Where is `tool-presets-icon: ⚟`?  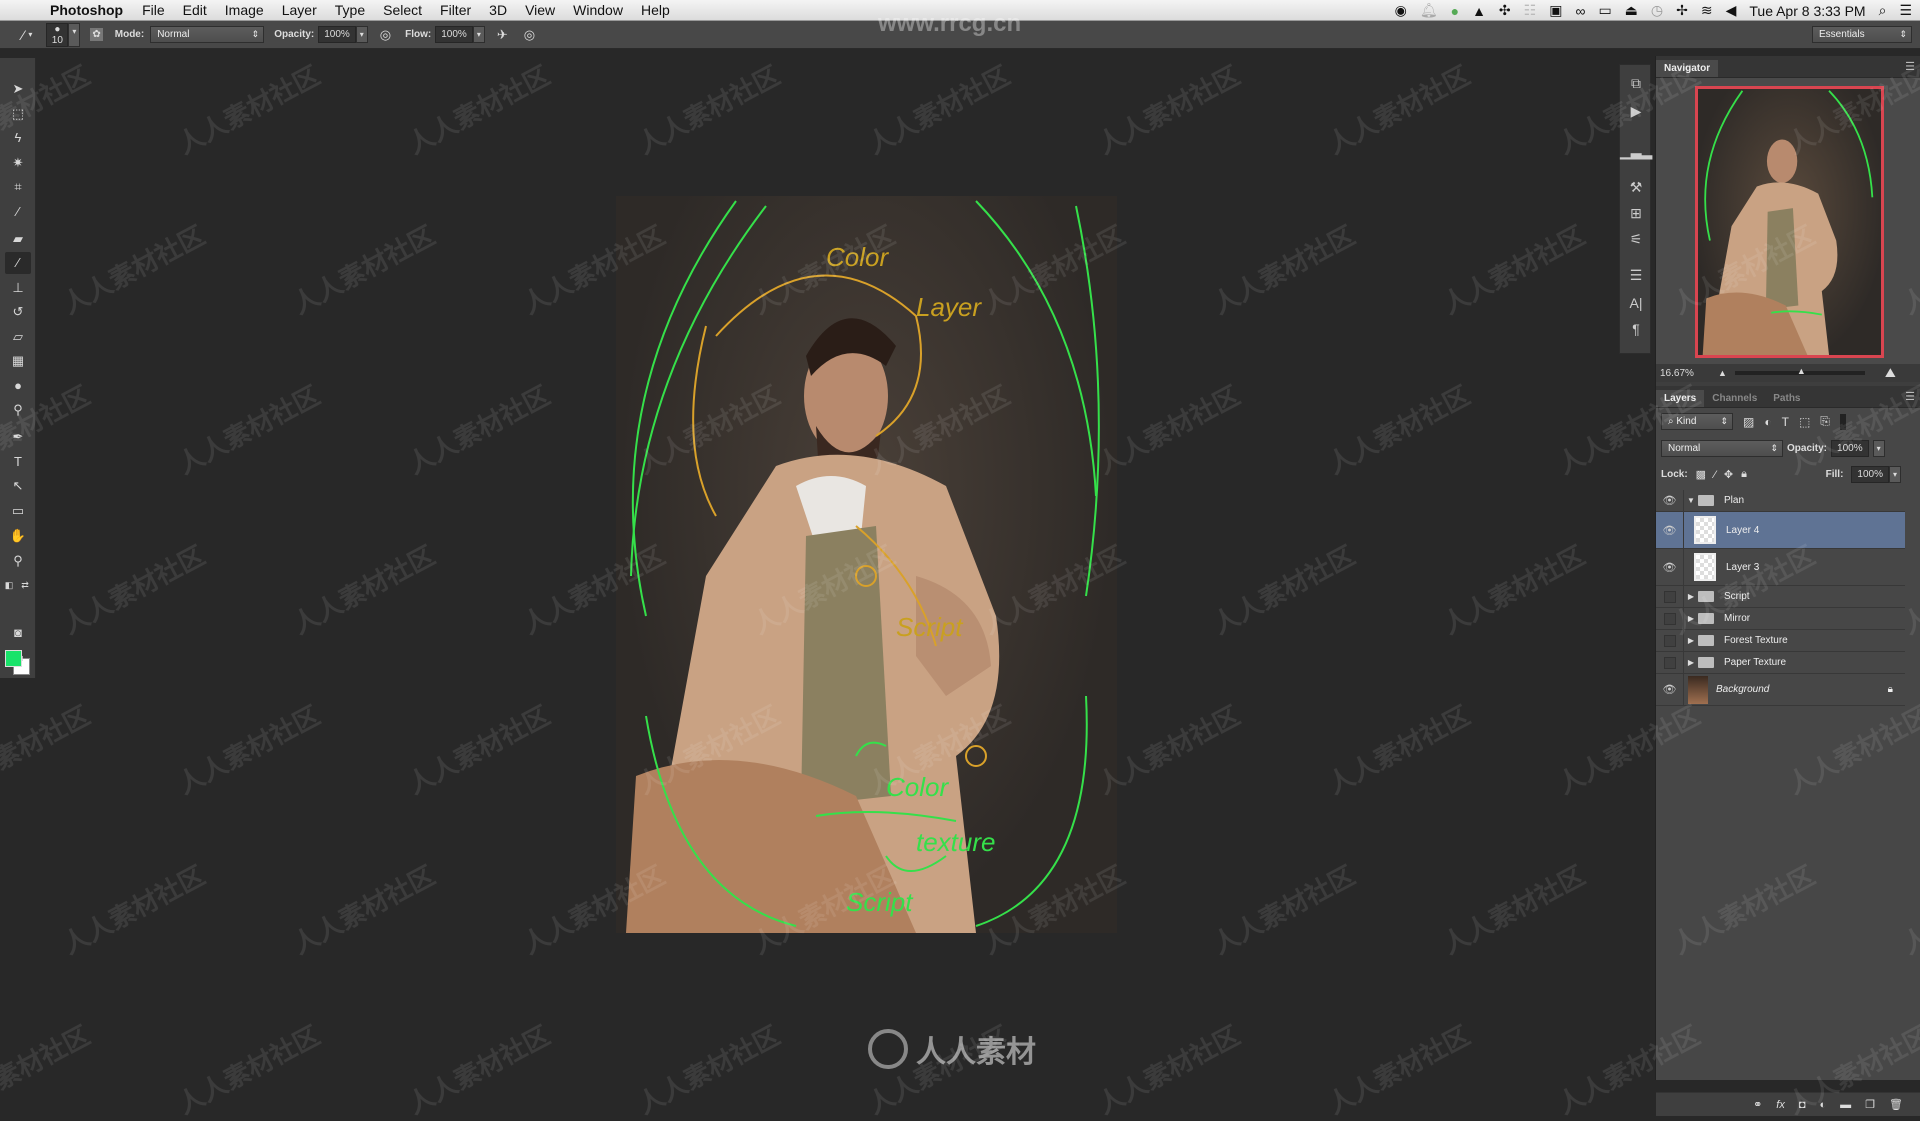 tool-presets-icon: ⚟ is located at coordinates (1636, 239).